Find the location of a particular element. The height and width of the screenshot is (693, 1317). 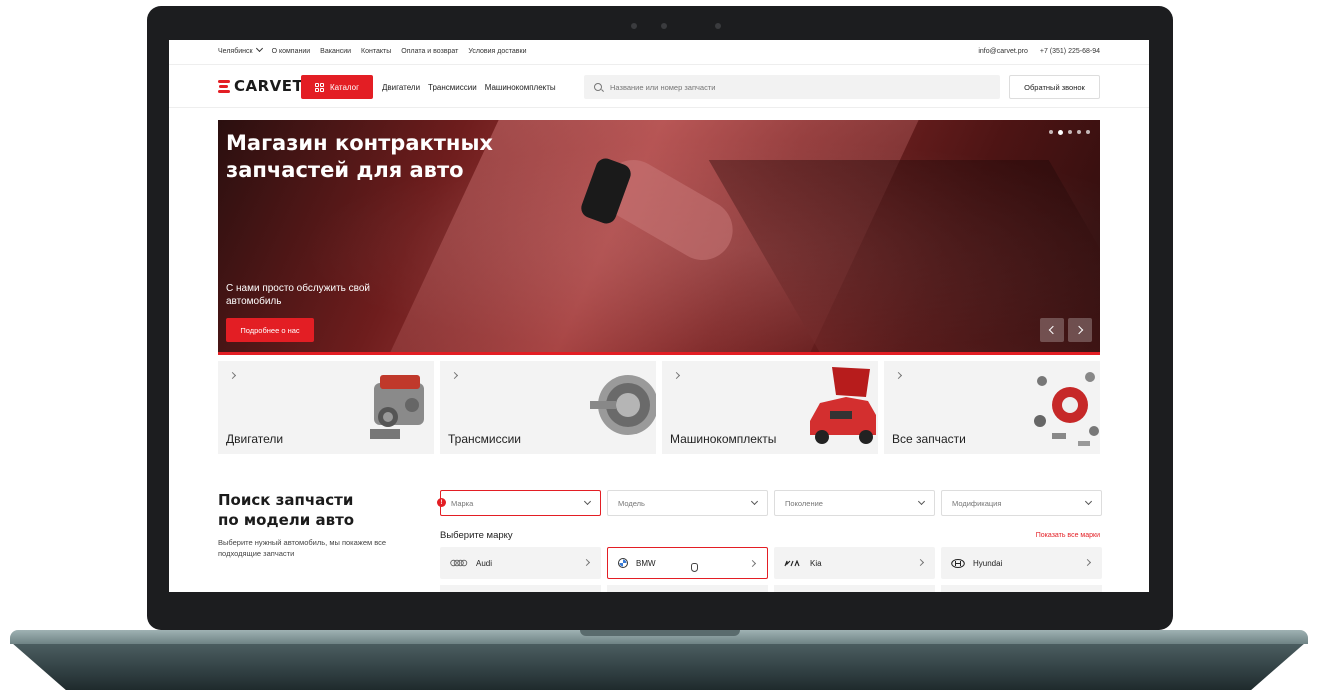

catalog-label: Каталог is located at coordinates (344, 87).